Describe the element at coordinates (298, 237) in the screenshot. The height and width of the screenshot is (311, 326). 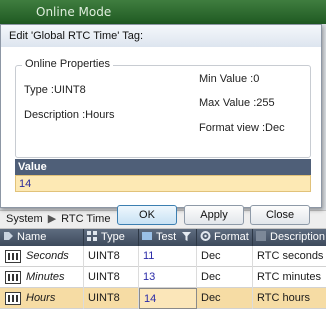
I see `column-header-description-label: Description` at that location.